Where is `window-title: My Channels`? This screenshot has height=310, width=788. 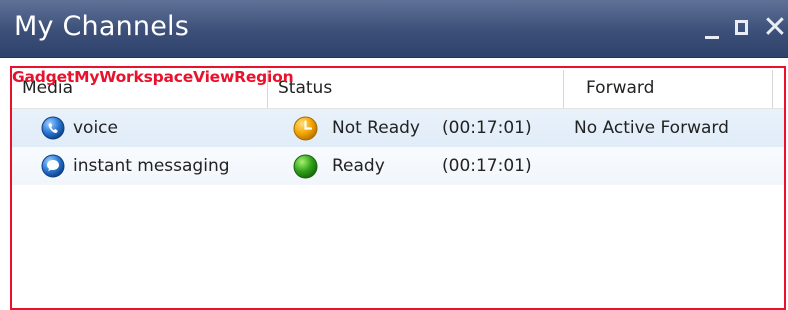
window-title: My Channels is located at coordinates (101, 26).